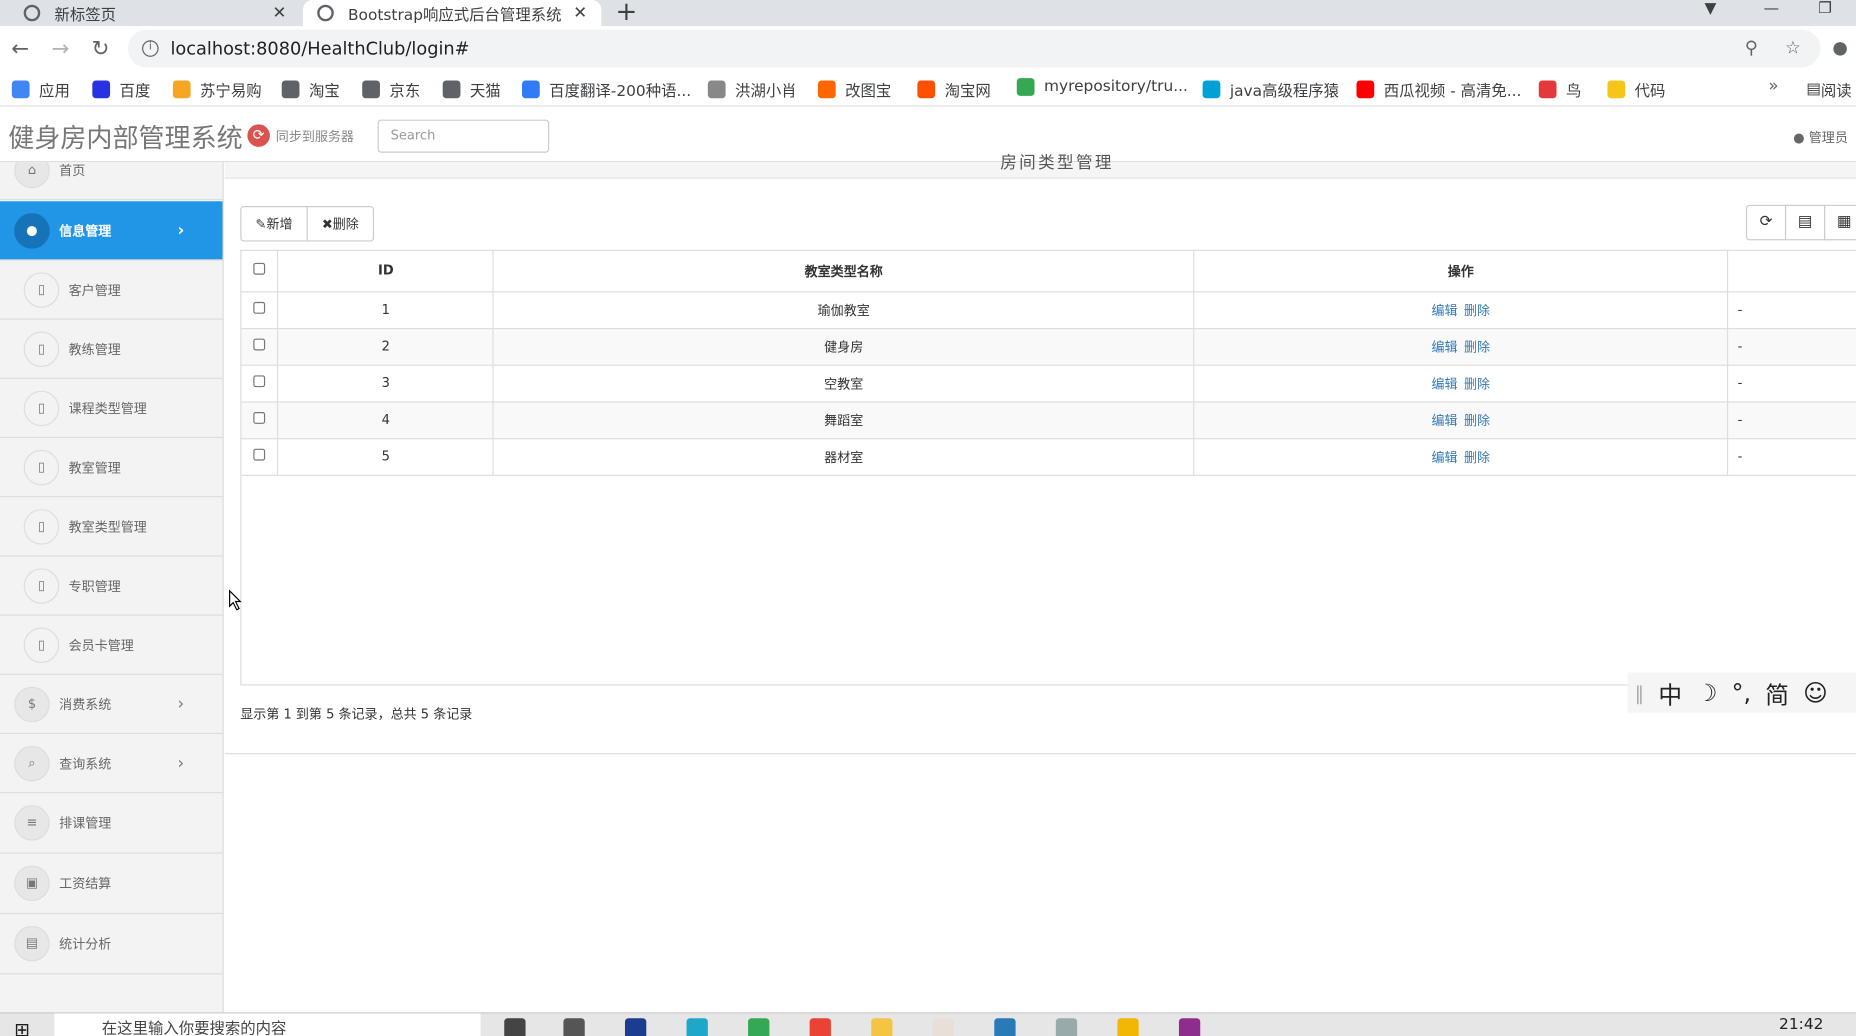  I want to click on sidebar-item: ▣ 工资结算, so click(111, 884).